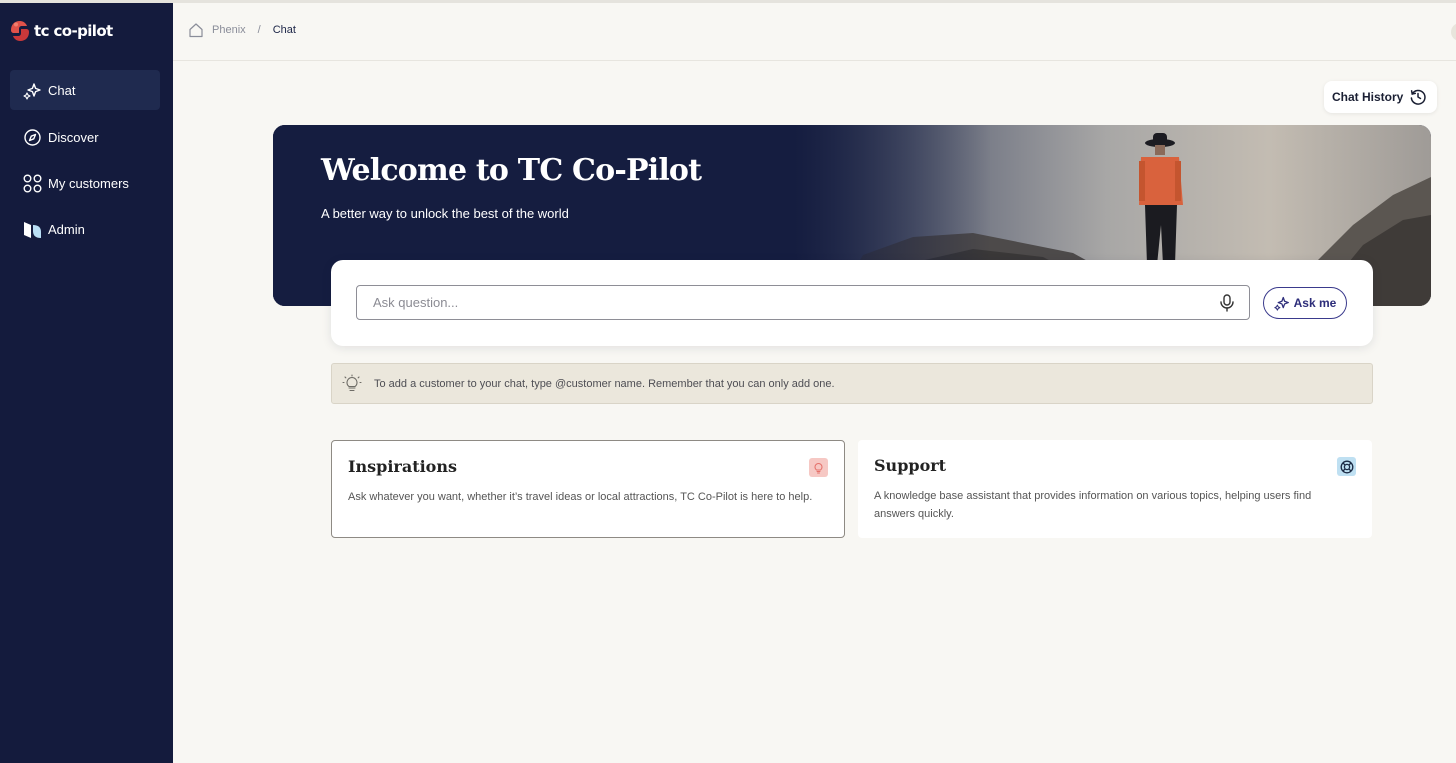 This screenshot has width=1456, height=763. Describe the element at coordinates (1315, 303) in the screenshot. I see `ask-me-label: Ask me` at that location.